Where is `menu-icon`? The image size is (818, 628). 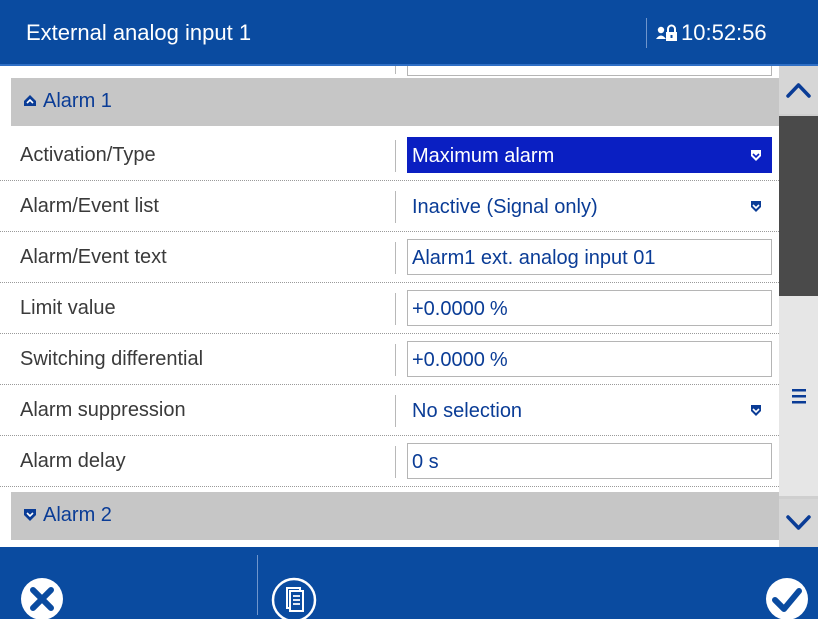
menu-icon is located at coordinates (799, 396).